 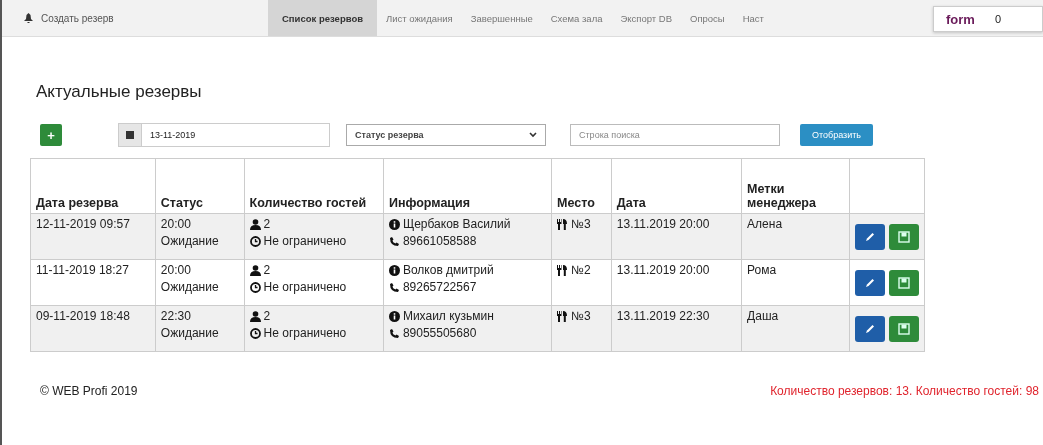 What do you see at coordinates (707, 18) in the screenshot?
I see `nav-tab: Опросы` at bounding box center [707, 18].